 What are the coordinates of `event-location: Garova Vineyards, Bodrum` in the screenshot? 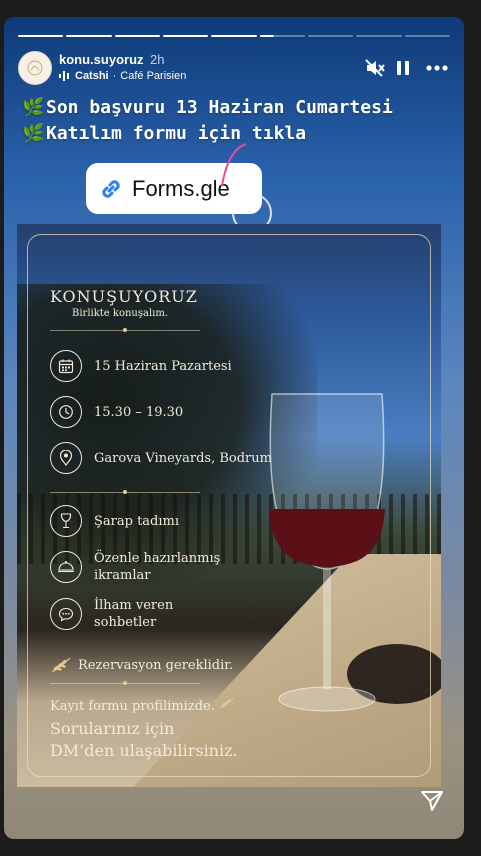 It's located at (183, 458).